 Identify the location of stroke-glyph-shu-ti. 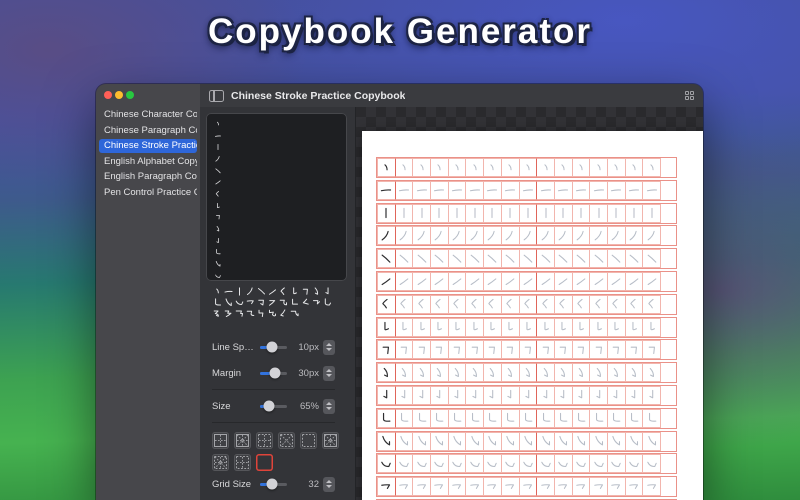
(546, 326).